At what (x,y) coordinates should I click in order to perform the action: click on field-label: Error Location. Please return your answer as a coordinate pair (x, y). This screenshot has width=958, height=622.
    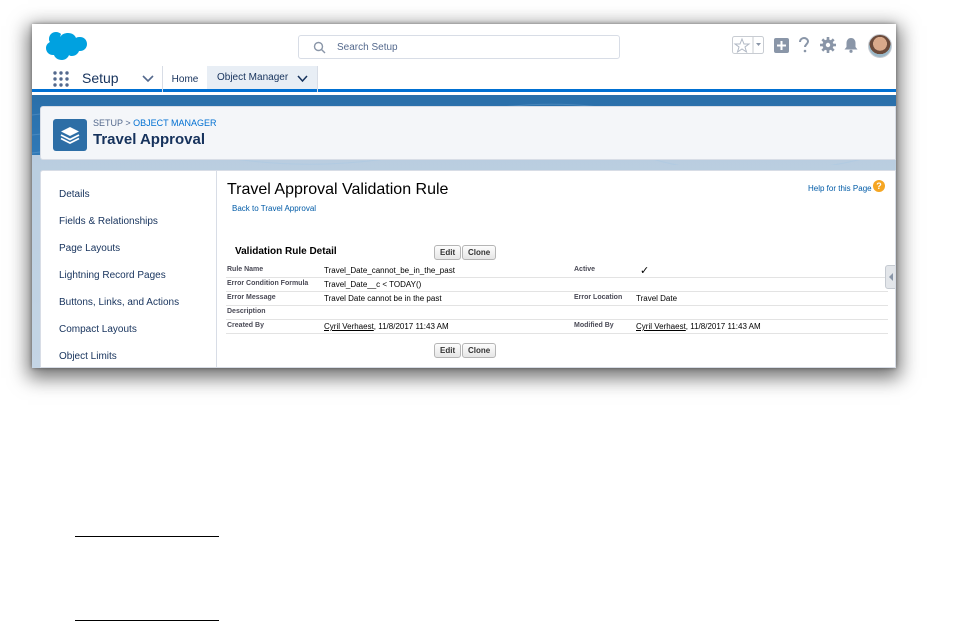
    Looking at the image, I should click on (598, 297).